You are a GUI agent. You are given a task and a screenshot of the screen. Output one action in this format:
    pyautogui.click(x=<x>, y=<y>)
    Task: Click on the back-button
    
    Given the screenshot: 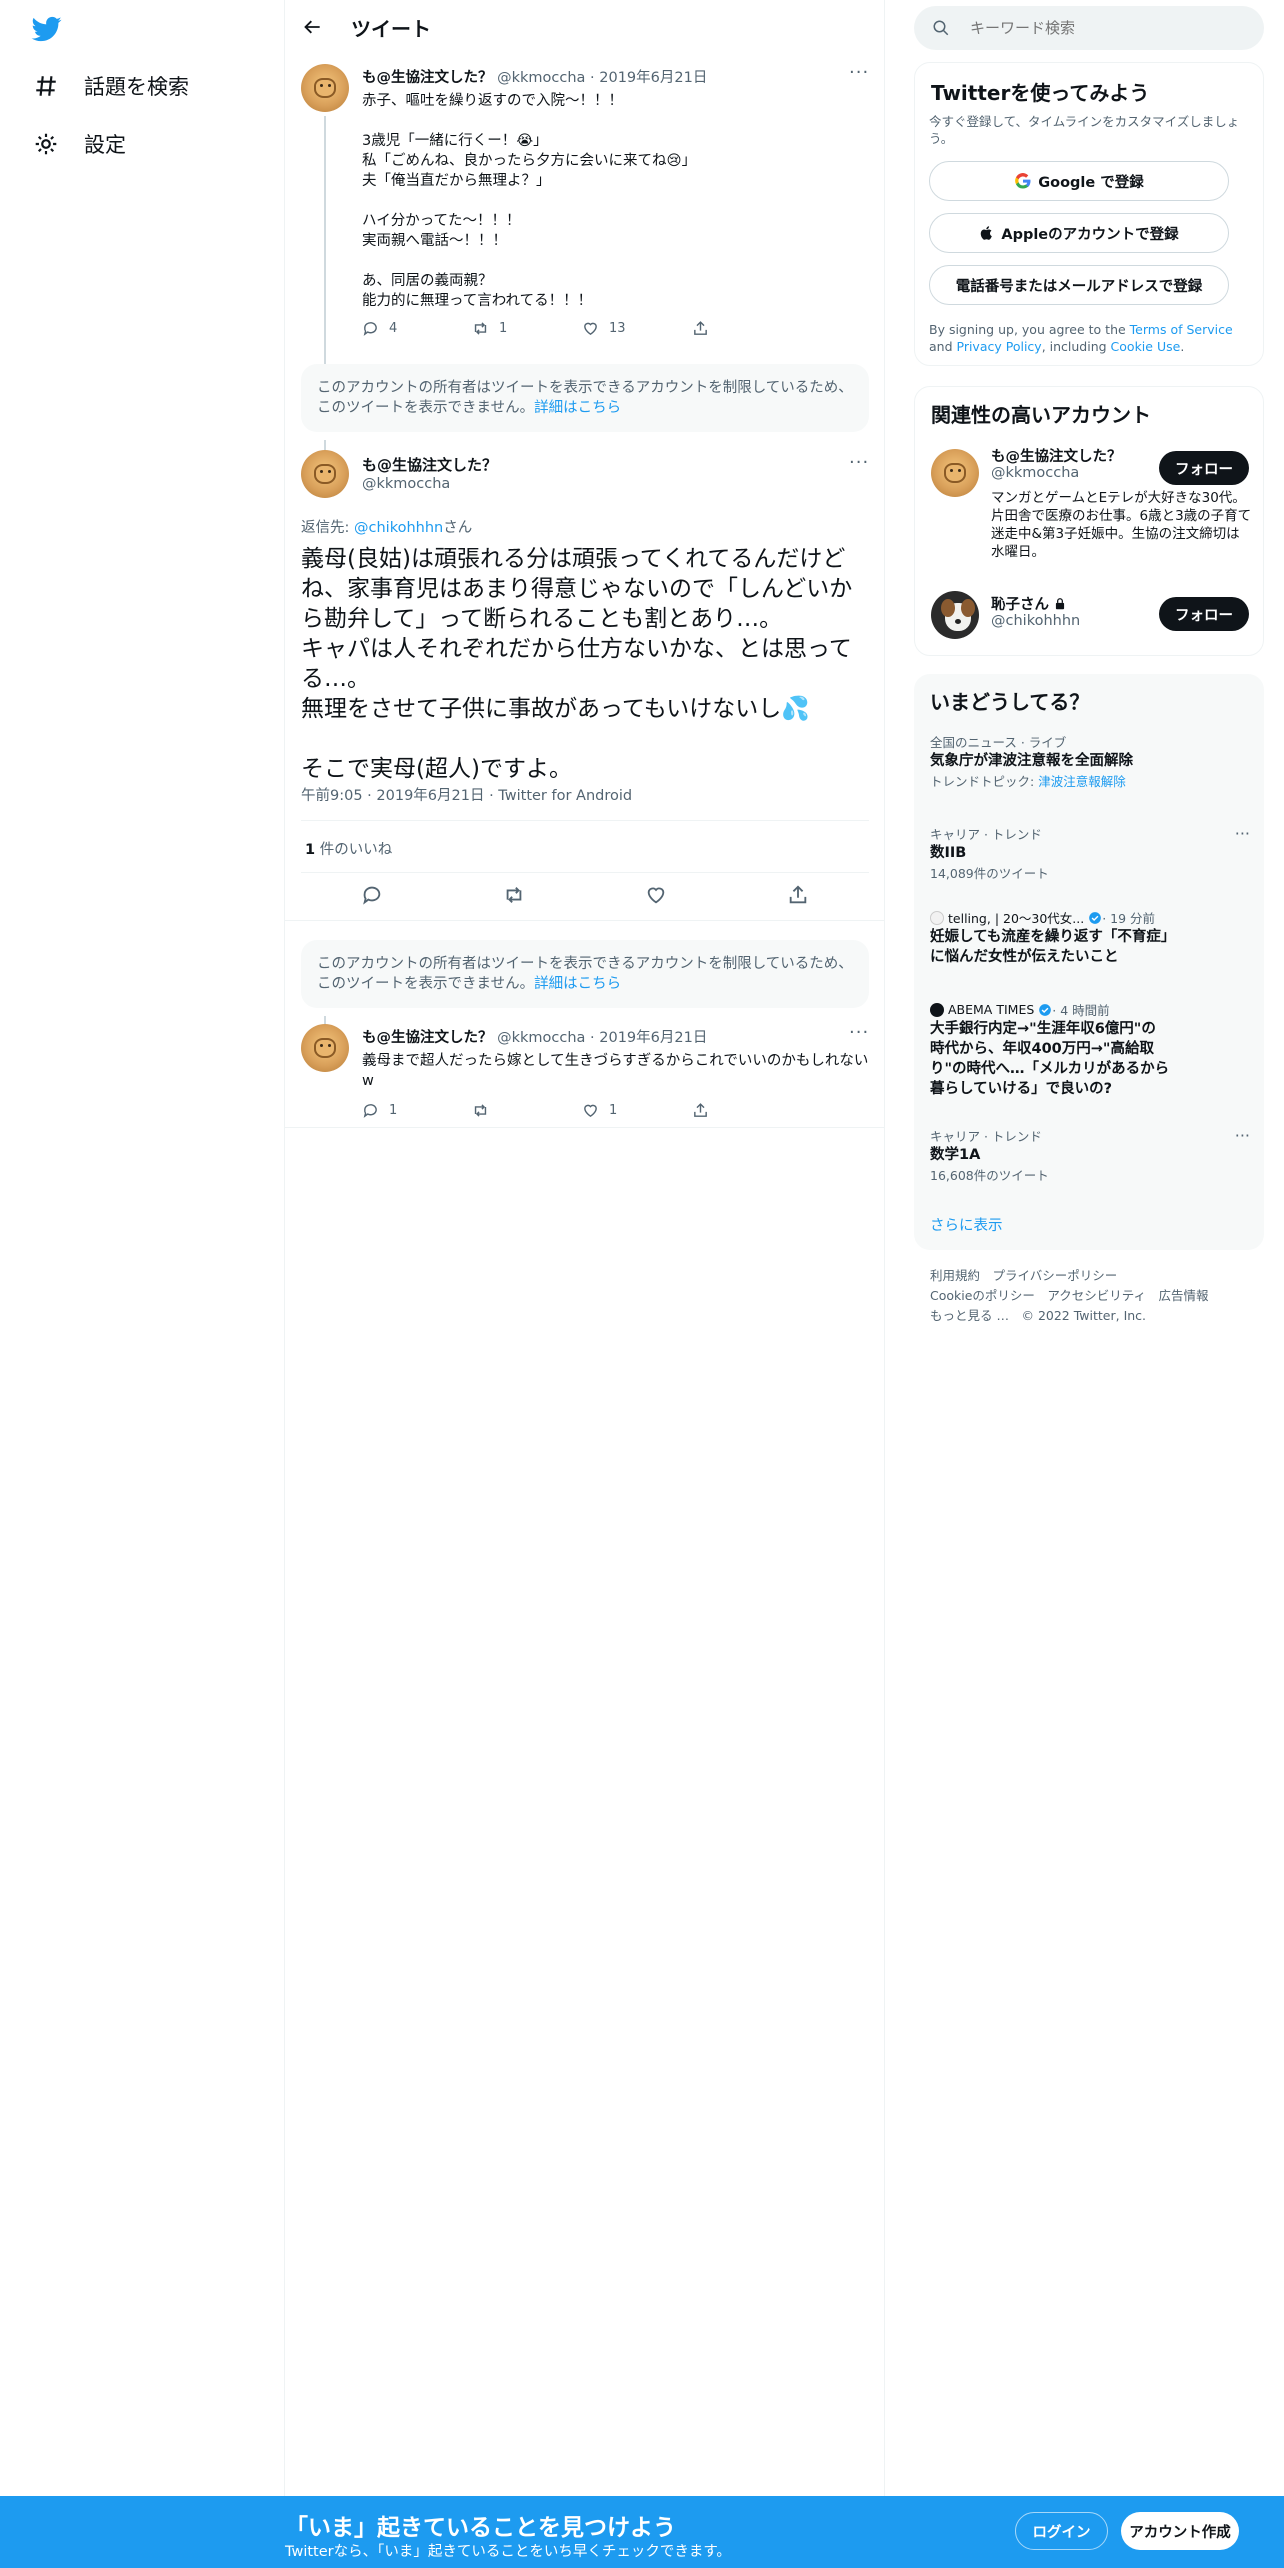 What is the action you would take?
    pyautogui.click(x=313, y=27)
    